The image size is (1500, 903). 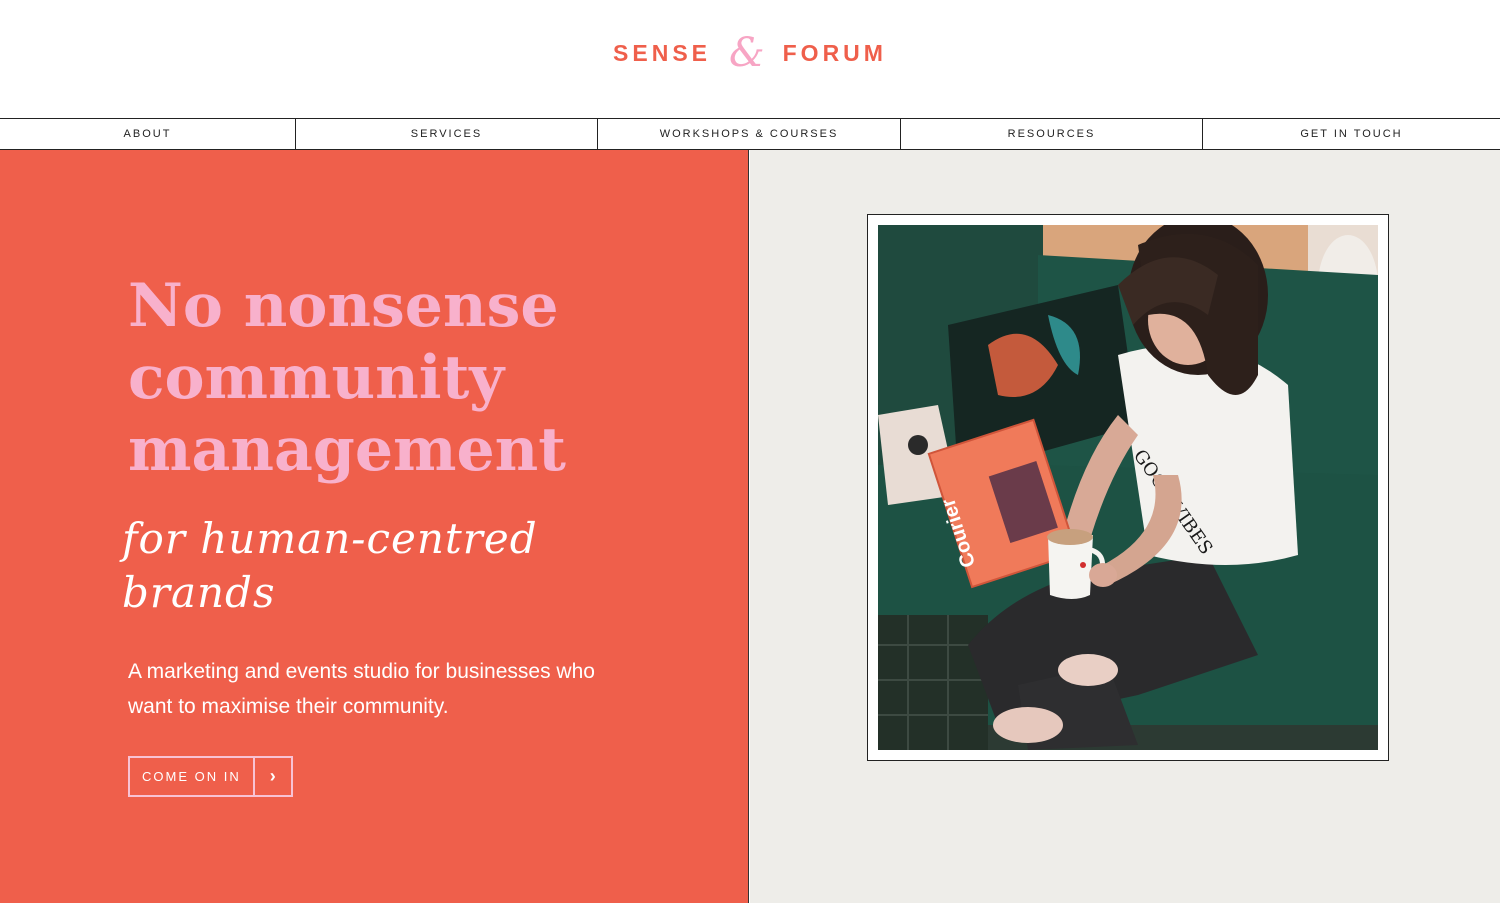 What do you see at coordinates (330, 538) in the screenshot?
I see `script-line-1: for human-centred` at bounding box center [330, 538].